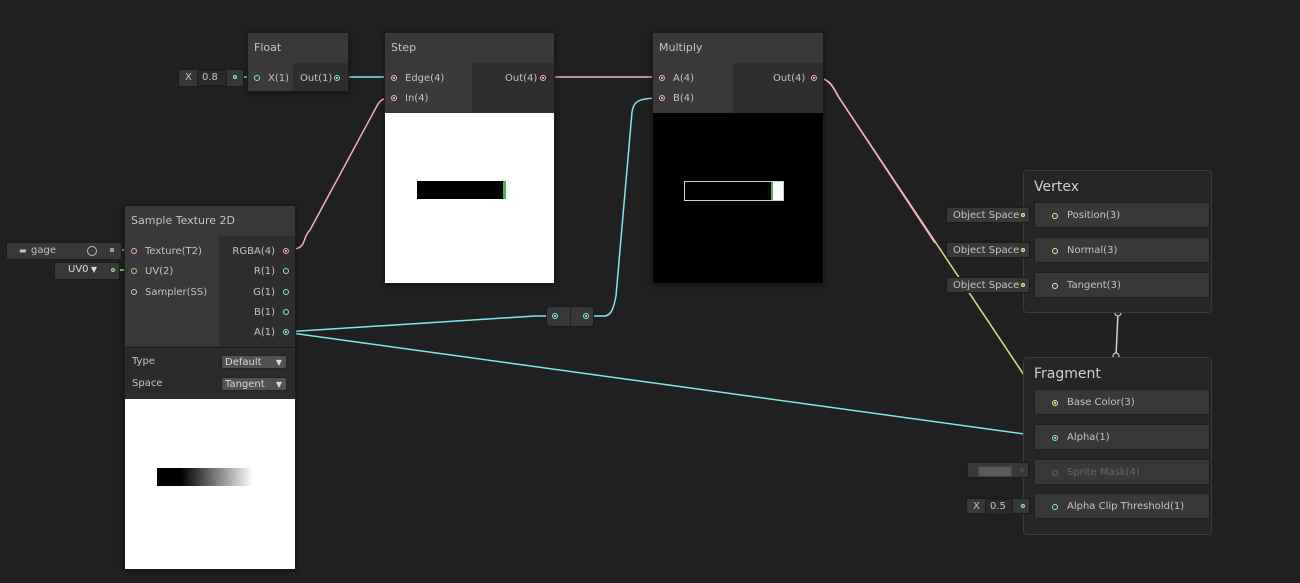  I want to click on step-edge-port: Edge(4), so click(417, 79).